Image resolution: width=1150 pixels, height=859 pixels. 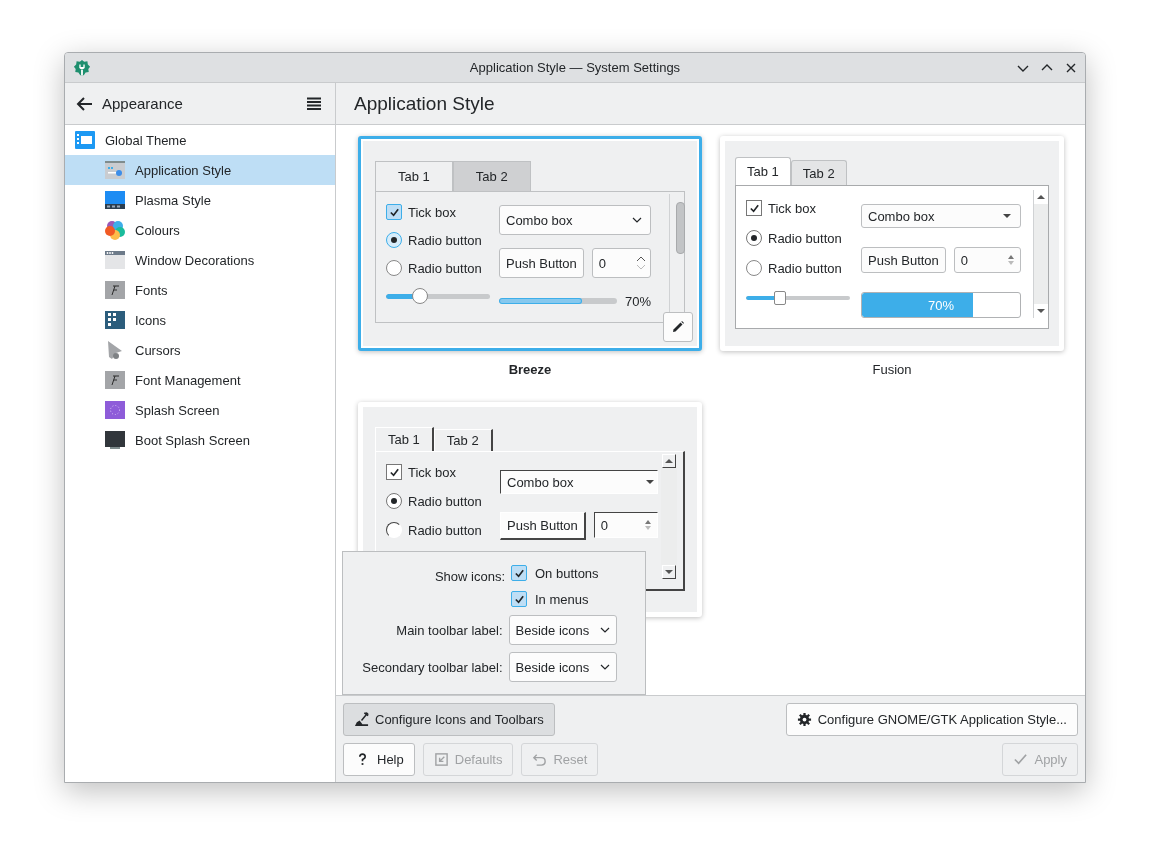 I want to click on colour-circles-icon, so click(x=115, y=230).